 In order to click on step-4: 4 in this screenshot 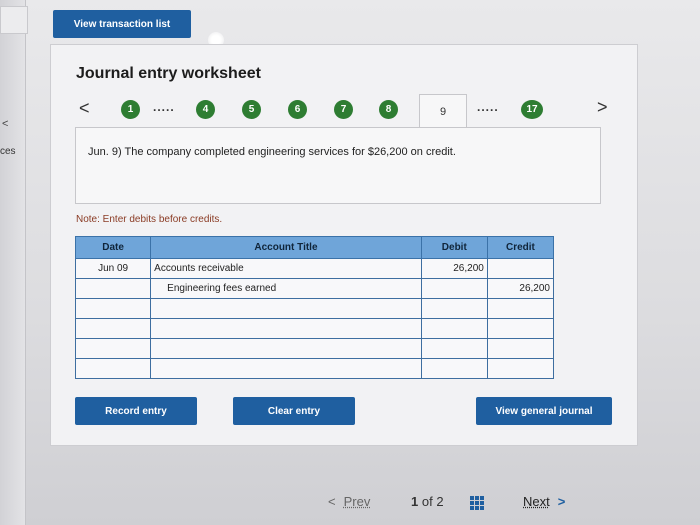, I will do `click(205, 109)`.